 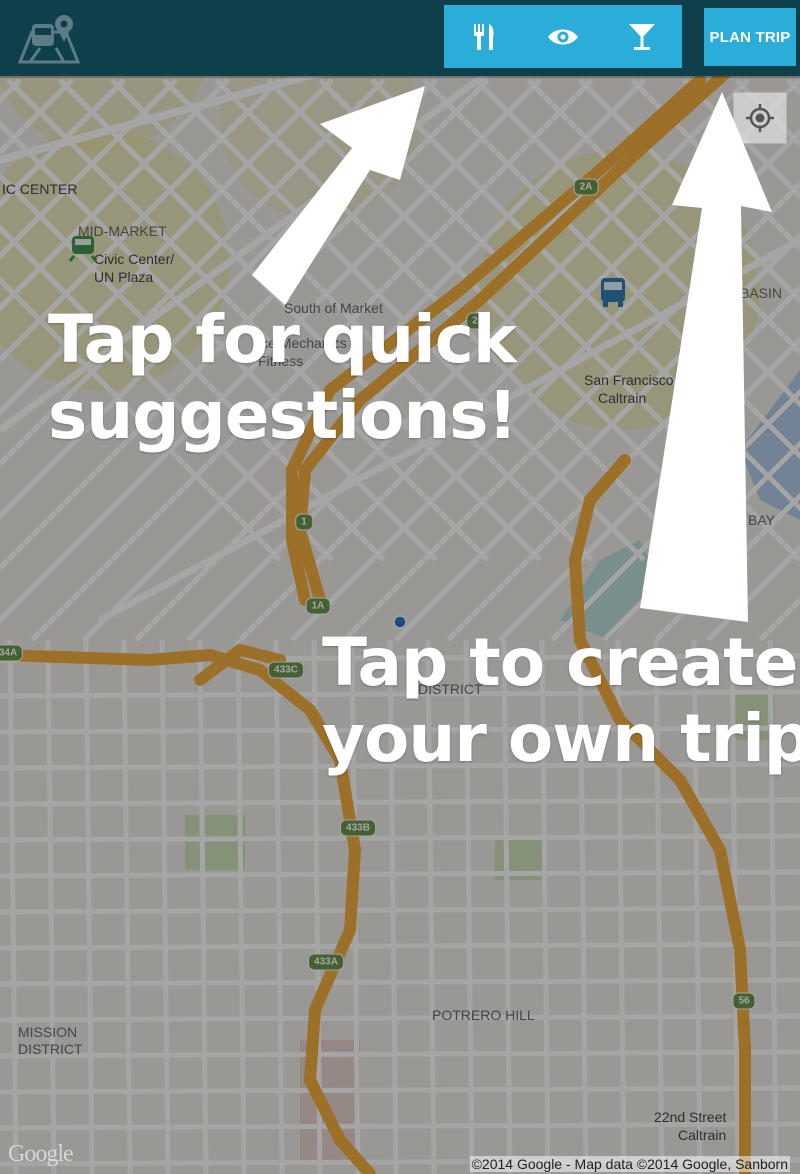 What do you see at coordinates (483, 1015) in the screenshot?
I see `map-label-potrero-hill: POTRERO HILL` at bounding box center [483, 1015].